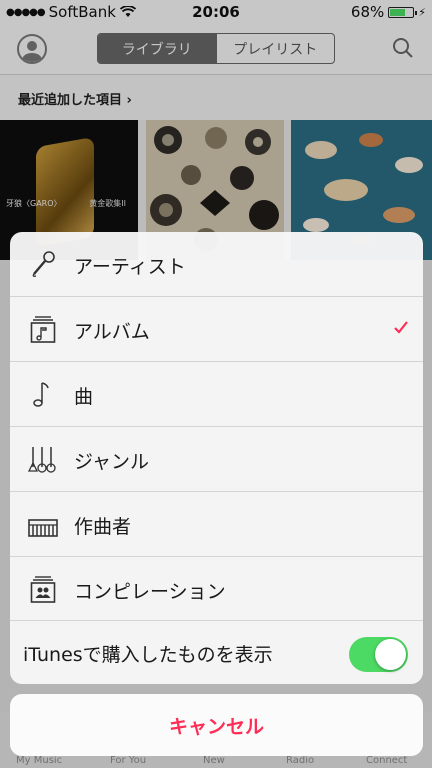  I want to click on cancel-button: キャンセル, so click(216, 725).